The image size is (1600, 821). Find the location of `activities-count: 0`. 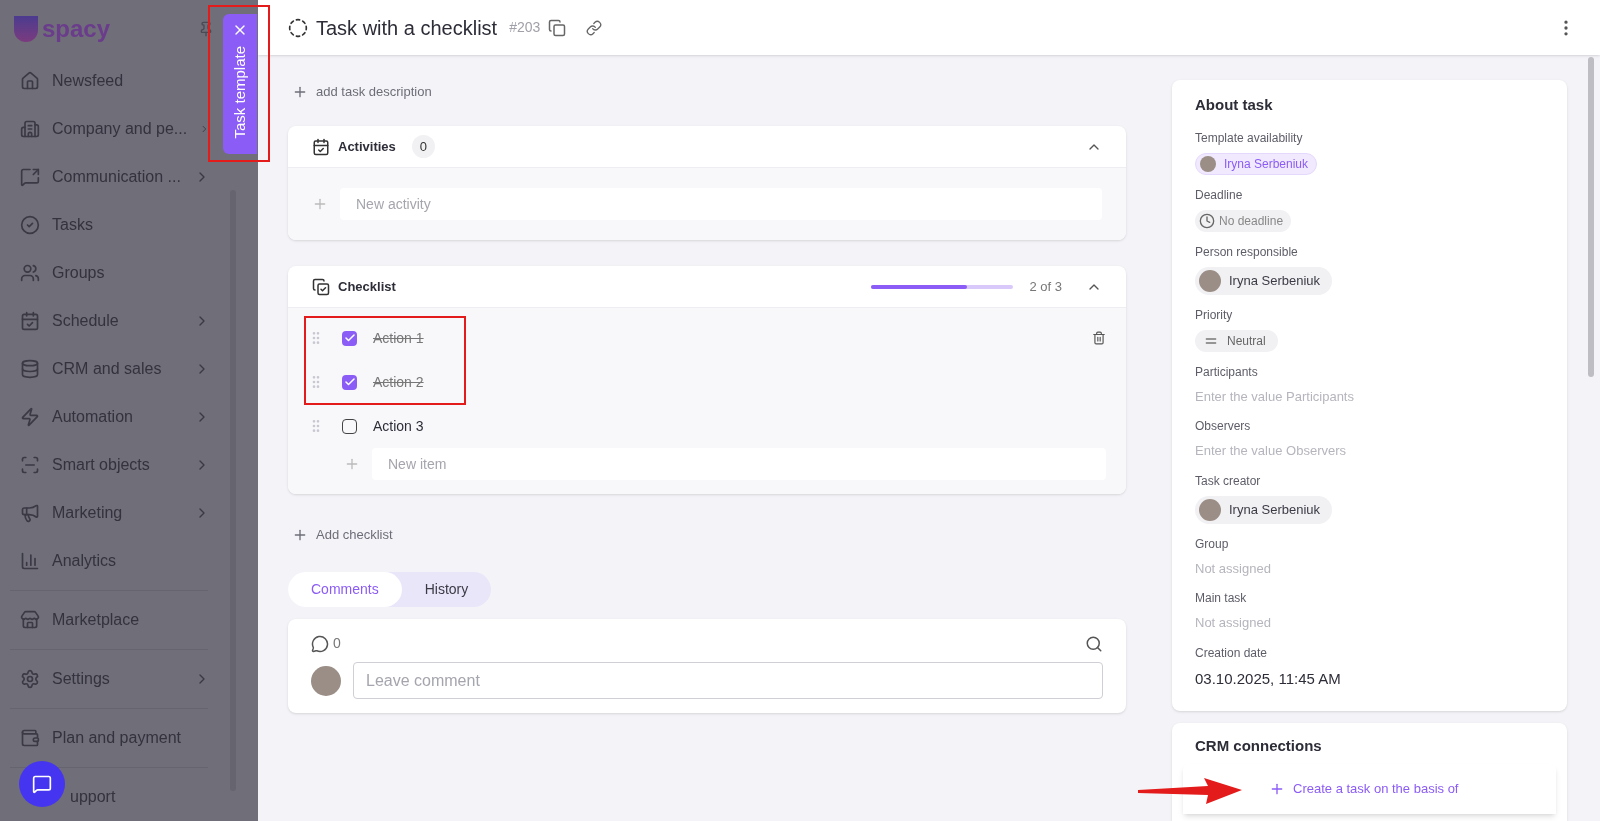

activities-count: 0 is located at coordinates (423, 146).